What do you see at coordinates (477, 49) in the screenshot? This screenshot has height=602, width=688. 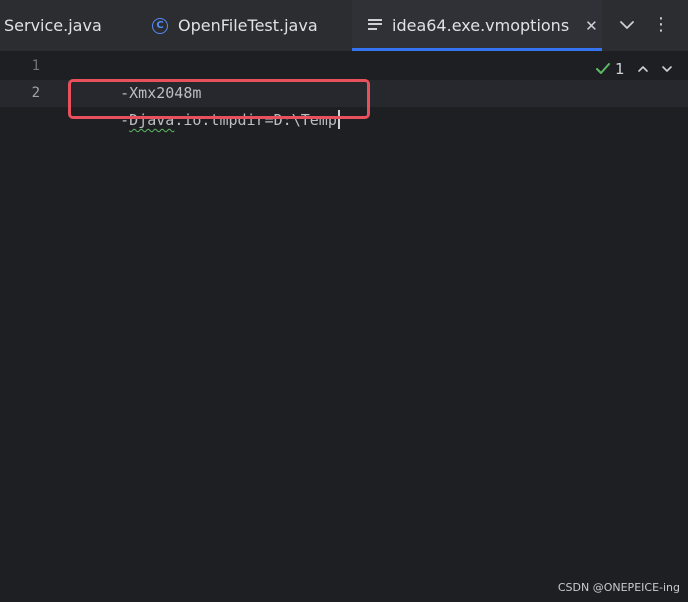 I see `active-tab-indicator` at bounding box center [477, 49].